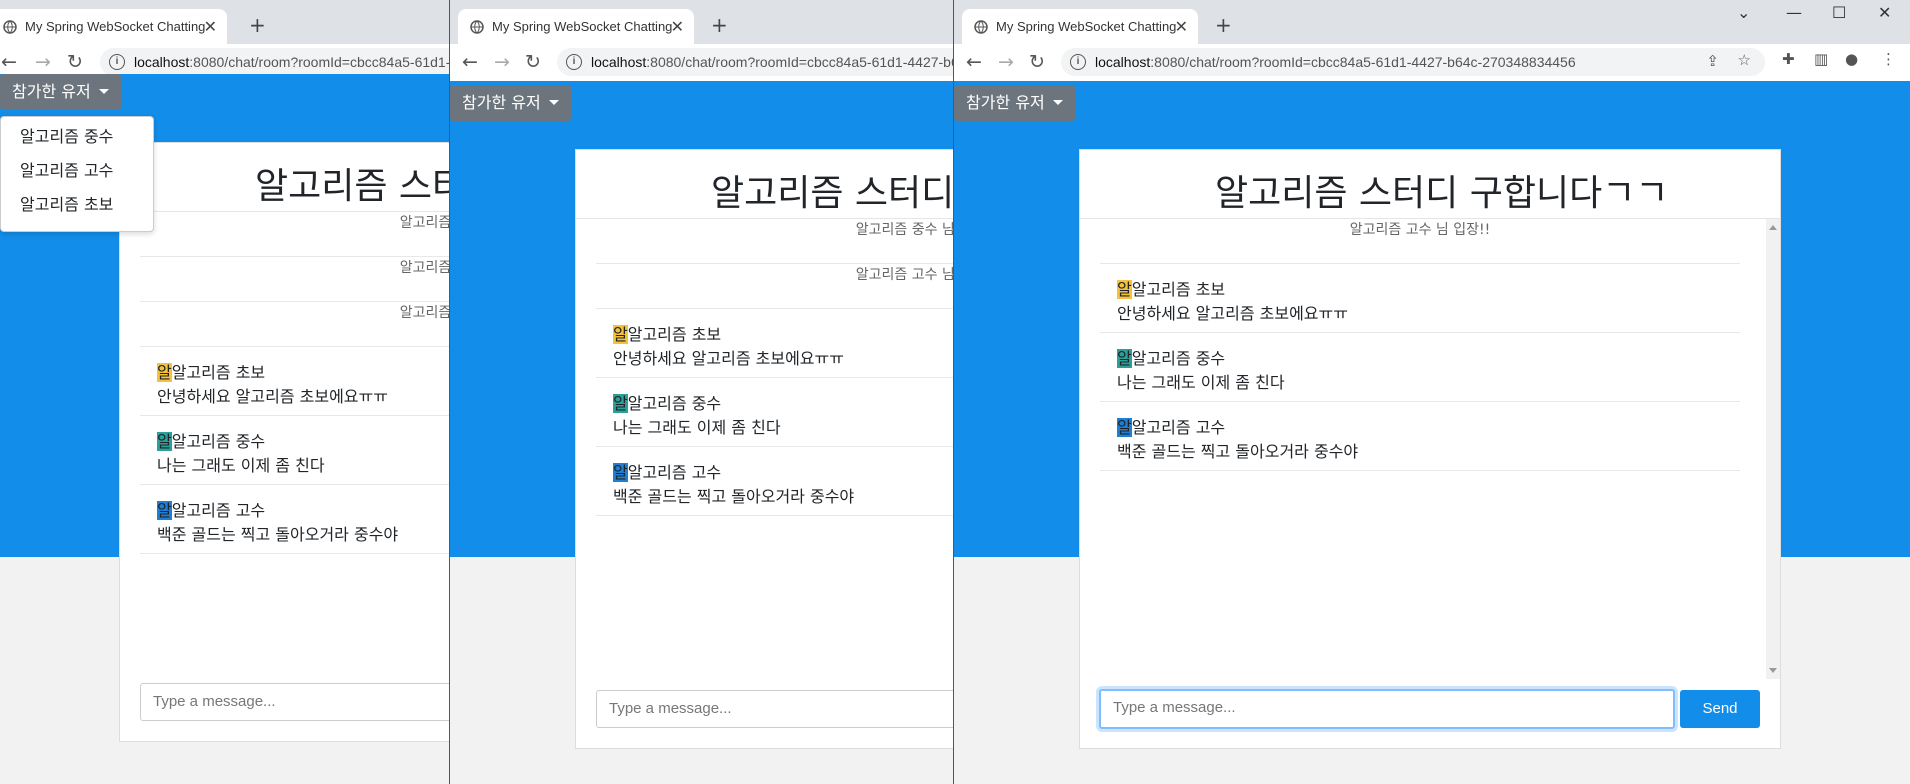  Describe the element at coordinates (1432, 22) in the screenshot. I see `tab-strip: My Spring WebSocket Chatting ✕ + ⌄ — ☐ ✕` at that location.